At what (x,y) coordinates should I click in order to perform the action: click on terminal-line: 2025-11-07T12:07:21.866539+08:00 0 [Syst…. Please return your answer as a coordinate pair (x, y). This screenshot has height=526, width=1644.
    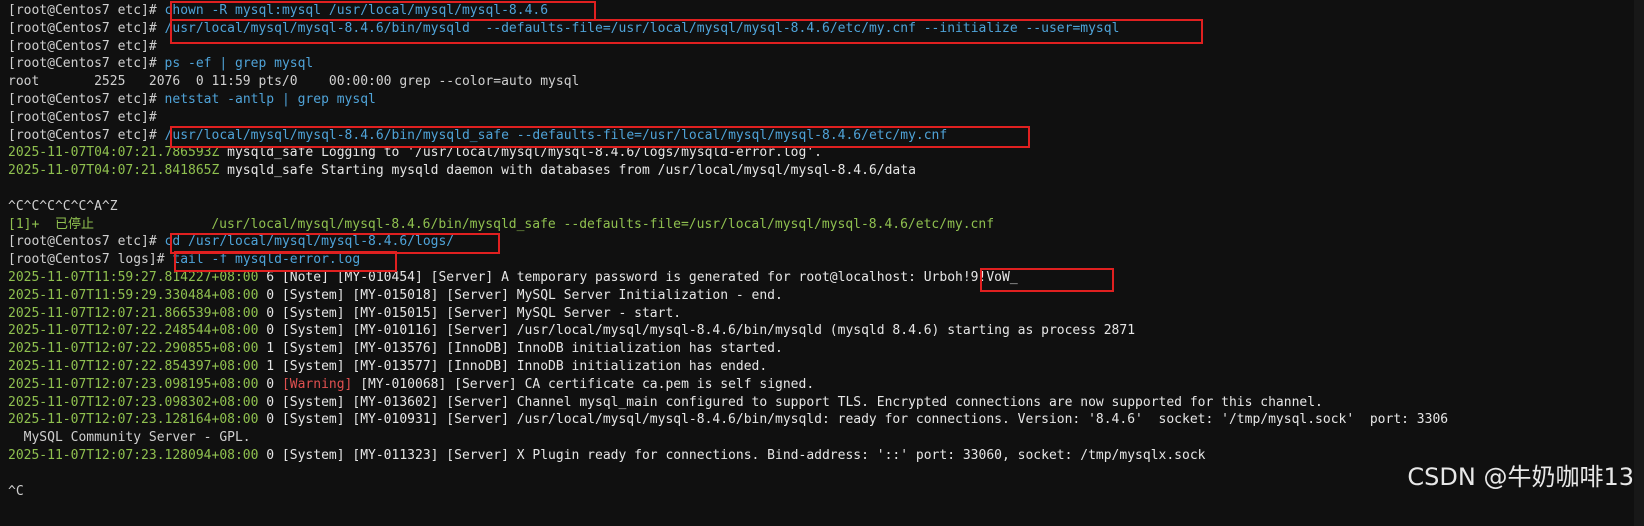
    Looking at the image, I should click on (344, 313).